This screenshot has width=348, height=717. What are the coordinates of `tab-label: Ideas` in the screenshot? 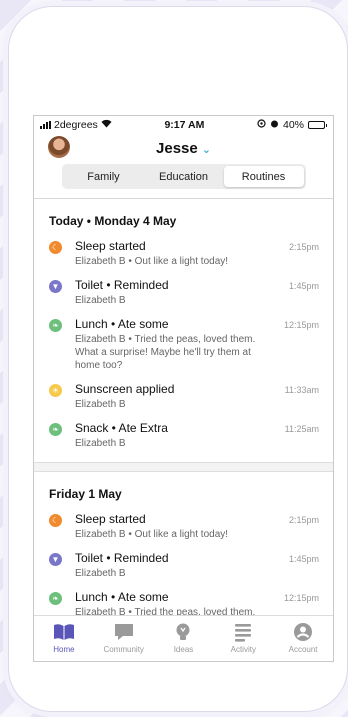 It's located at (183, 649).